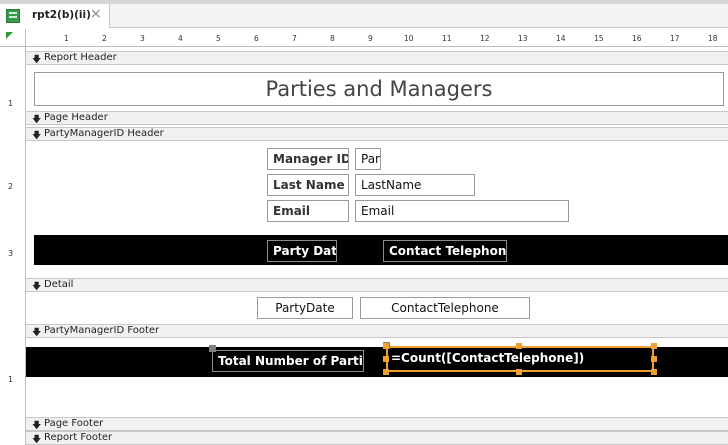 Image resolution: width=728 pixels, height=445 pixels. Describe the element at coordinates (308, 211) in the screenshot. I see `email-label: Email` at that location.